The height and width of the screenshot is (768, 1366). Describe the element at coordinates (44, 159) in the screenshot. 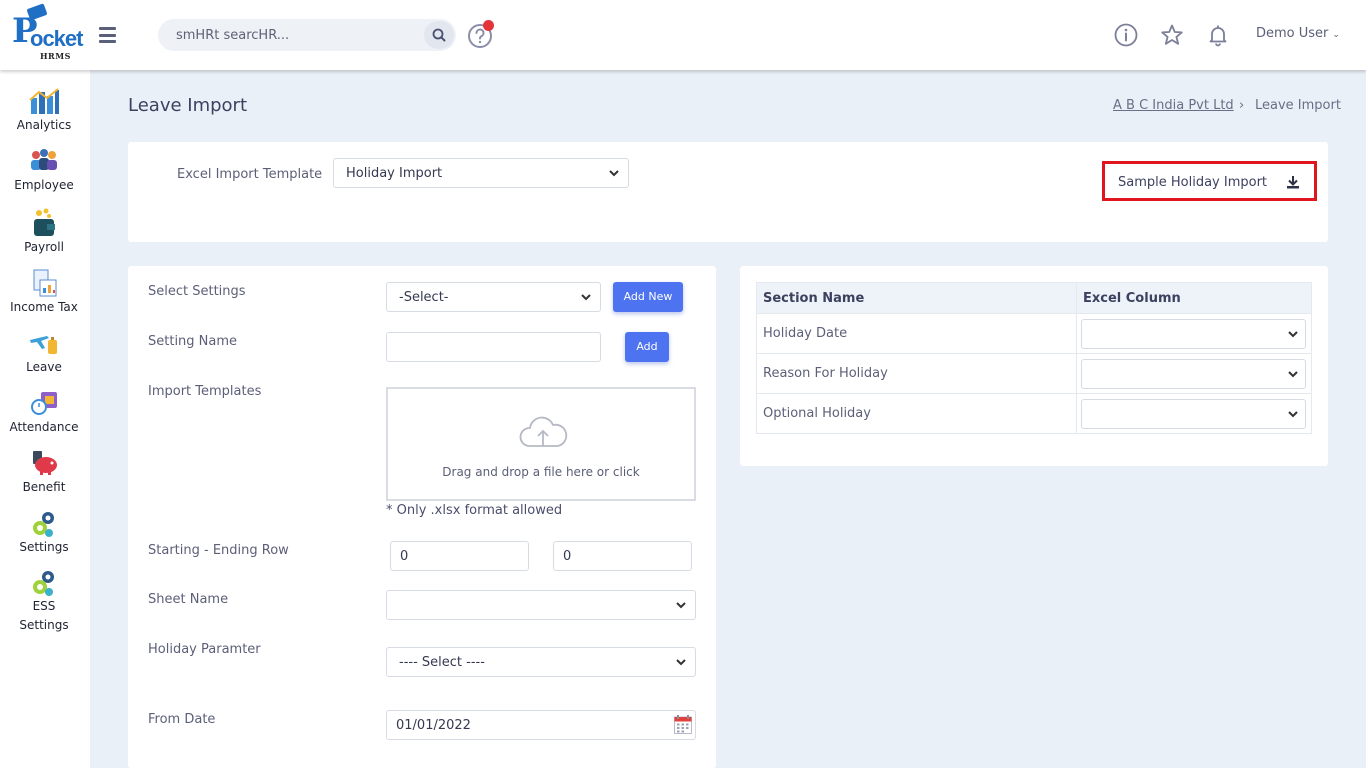

I see `employee-icon` at that location.